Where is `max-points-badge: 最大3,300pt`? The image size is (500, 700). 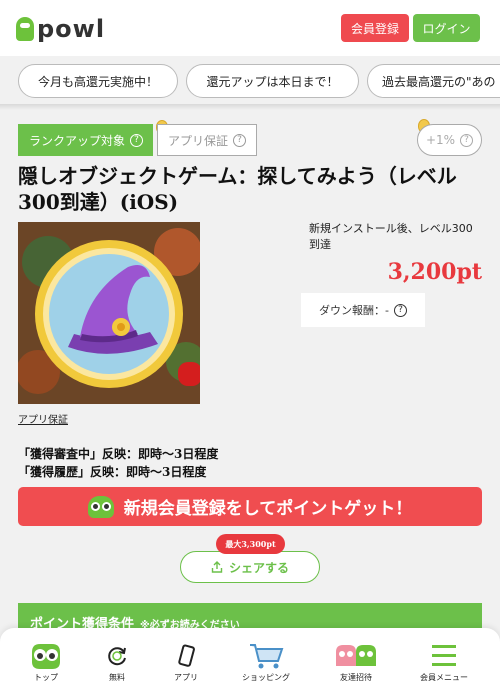
max-points-badge: 最大3,300pt is located at coordinates (250, 544).